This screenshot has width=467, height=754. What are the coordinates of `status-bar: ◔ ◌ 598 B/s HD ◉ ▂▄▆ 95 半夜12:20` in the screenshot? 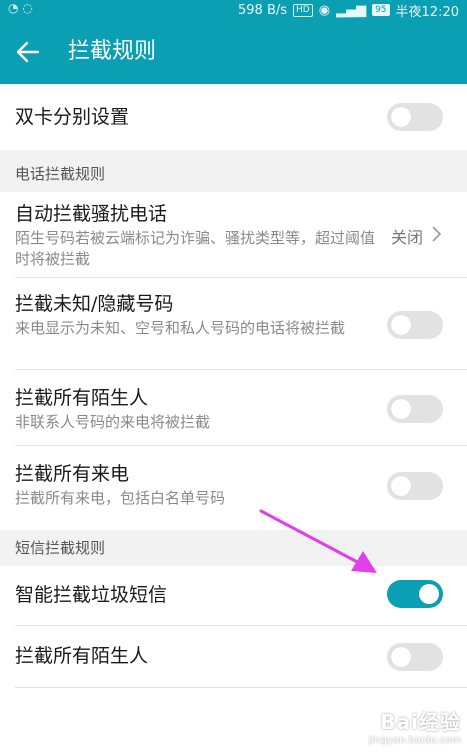 It's located at (233, 10).